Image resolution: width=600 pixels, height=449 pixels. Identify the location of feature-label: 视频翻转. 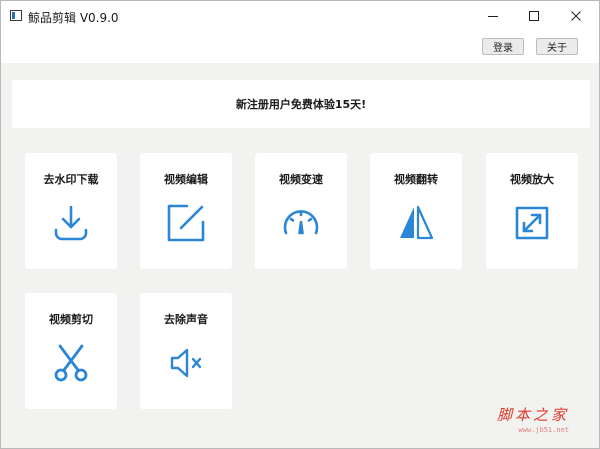
(416, 179).